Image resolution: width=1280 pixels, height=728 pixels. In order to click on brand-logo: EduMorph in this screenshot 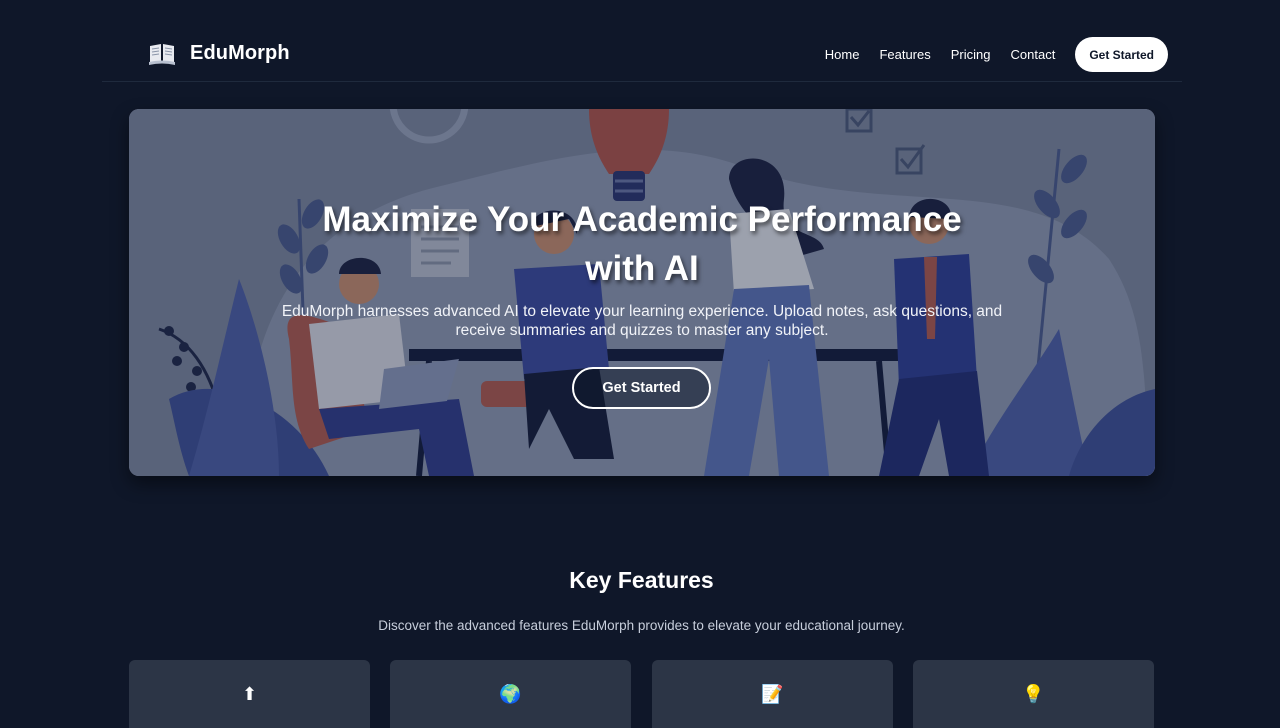, I will do `click(219, 53)`.